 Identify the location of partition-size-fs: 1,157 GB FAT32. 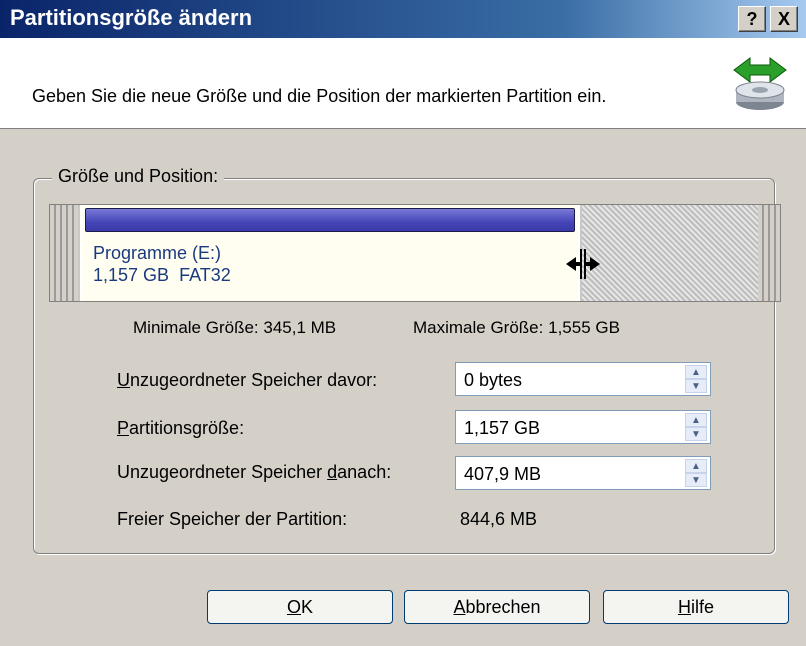
(162, 275).